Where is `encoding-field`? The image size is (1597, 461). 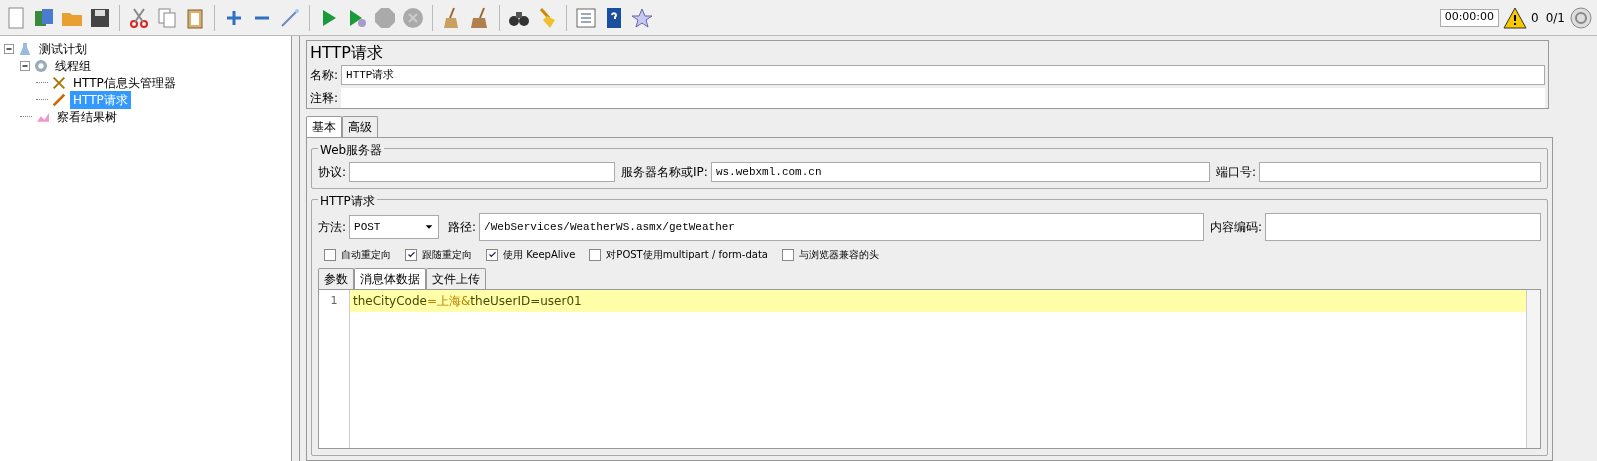
encoding-field is located at coordinates (1403, 227).